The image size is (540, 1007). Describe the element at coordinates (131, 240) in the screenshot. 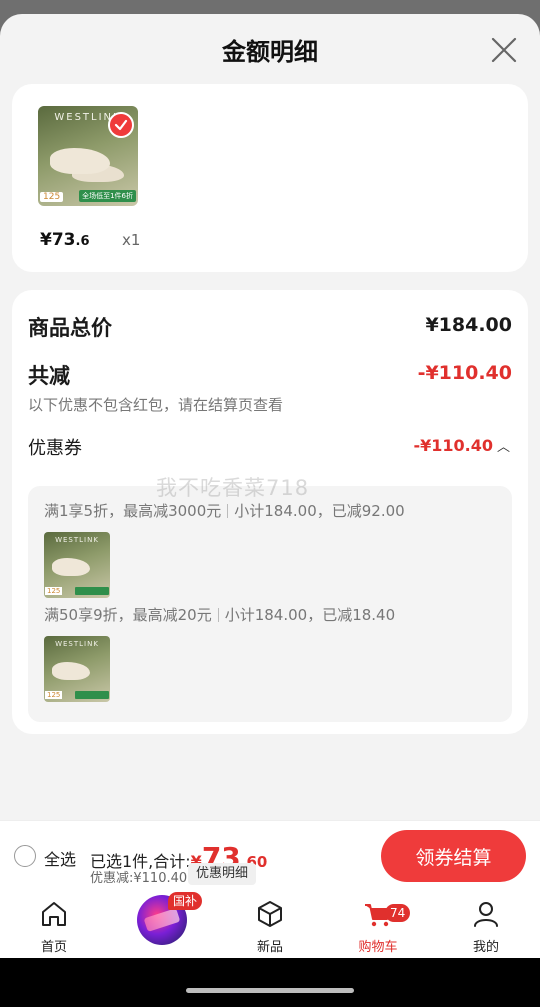

I see `product-quantity: x1` at that location.